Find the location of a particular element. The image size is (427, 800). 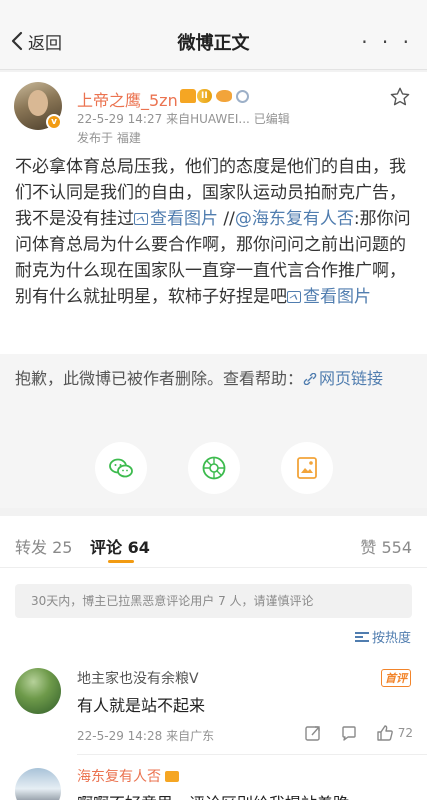

share-bar is located at coordinates (213, 468).